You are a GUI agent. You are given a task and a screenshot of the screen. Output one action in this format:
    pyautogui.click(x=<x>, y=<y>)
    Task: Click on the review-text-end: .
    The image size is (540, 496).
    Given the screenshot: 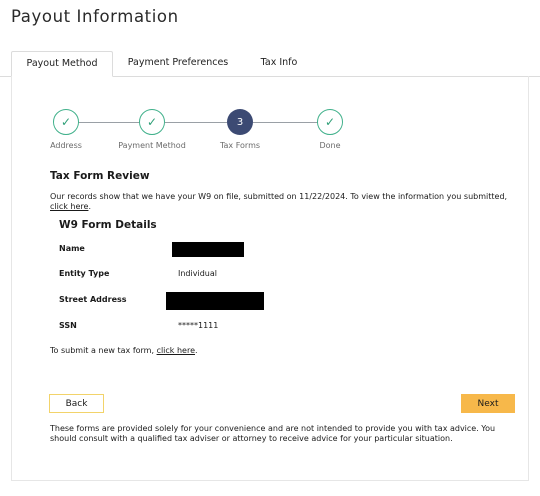 What is the action you would take?
    pyautogui.click(x=89, y=206)
    